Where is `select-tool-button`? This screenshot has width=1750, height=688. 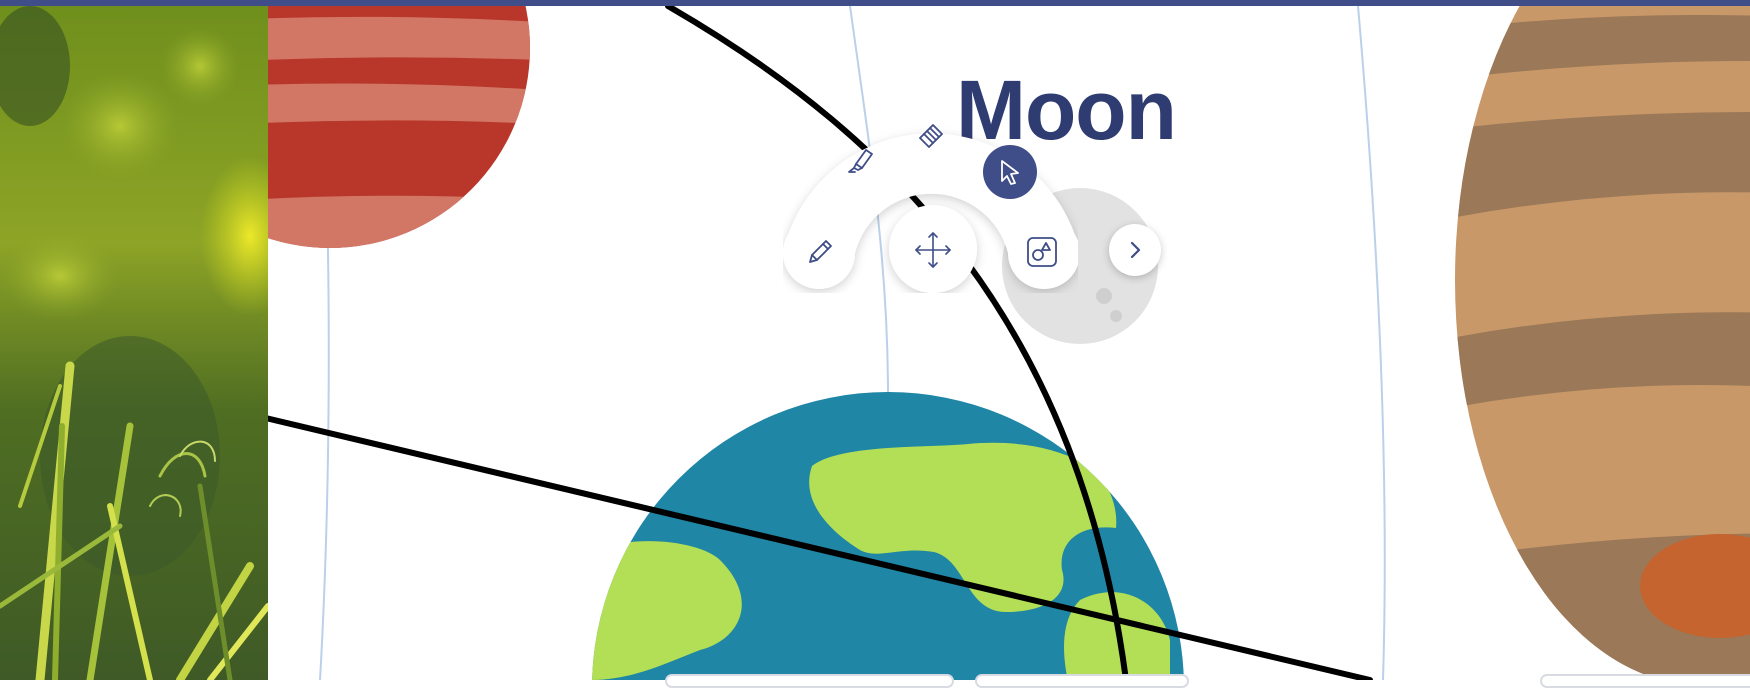
select-tool-button is located at coordinates (1010, 172).